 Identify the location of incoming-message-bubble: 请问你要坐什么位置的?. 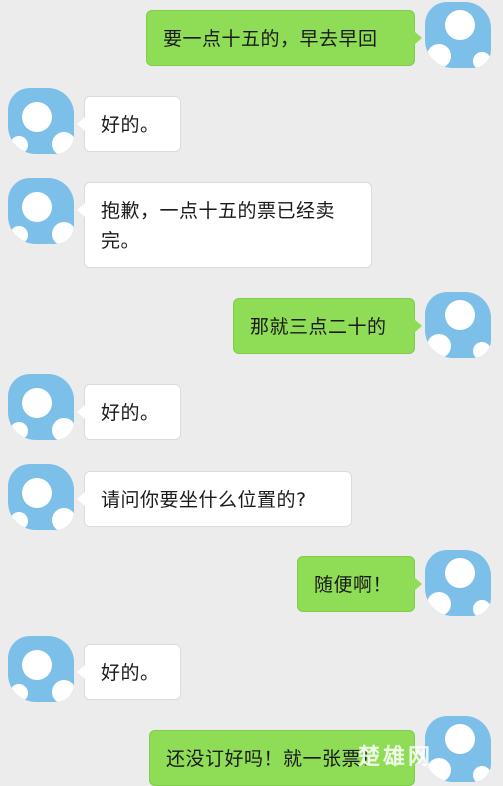
(214, 499).